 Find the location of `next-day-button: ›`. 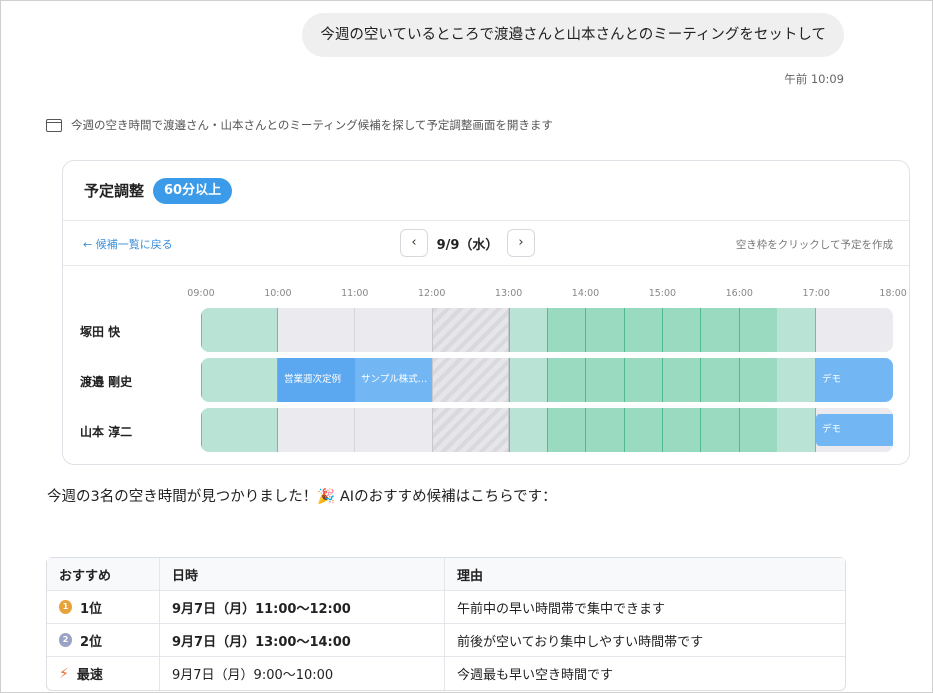

next-day-button: › is located at coordinates (521, 243).